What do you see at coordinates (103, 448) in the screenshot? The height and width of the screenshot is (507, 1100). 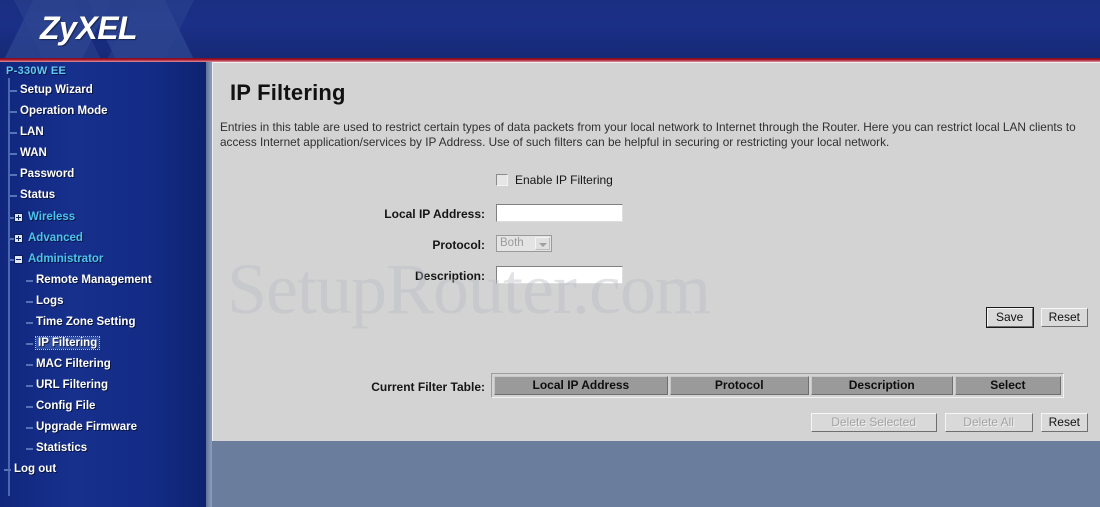 I see `sidebar-item-statistics: Statistics` at bounding box center [103, 448].